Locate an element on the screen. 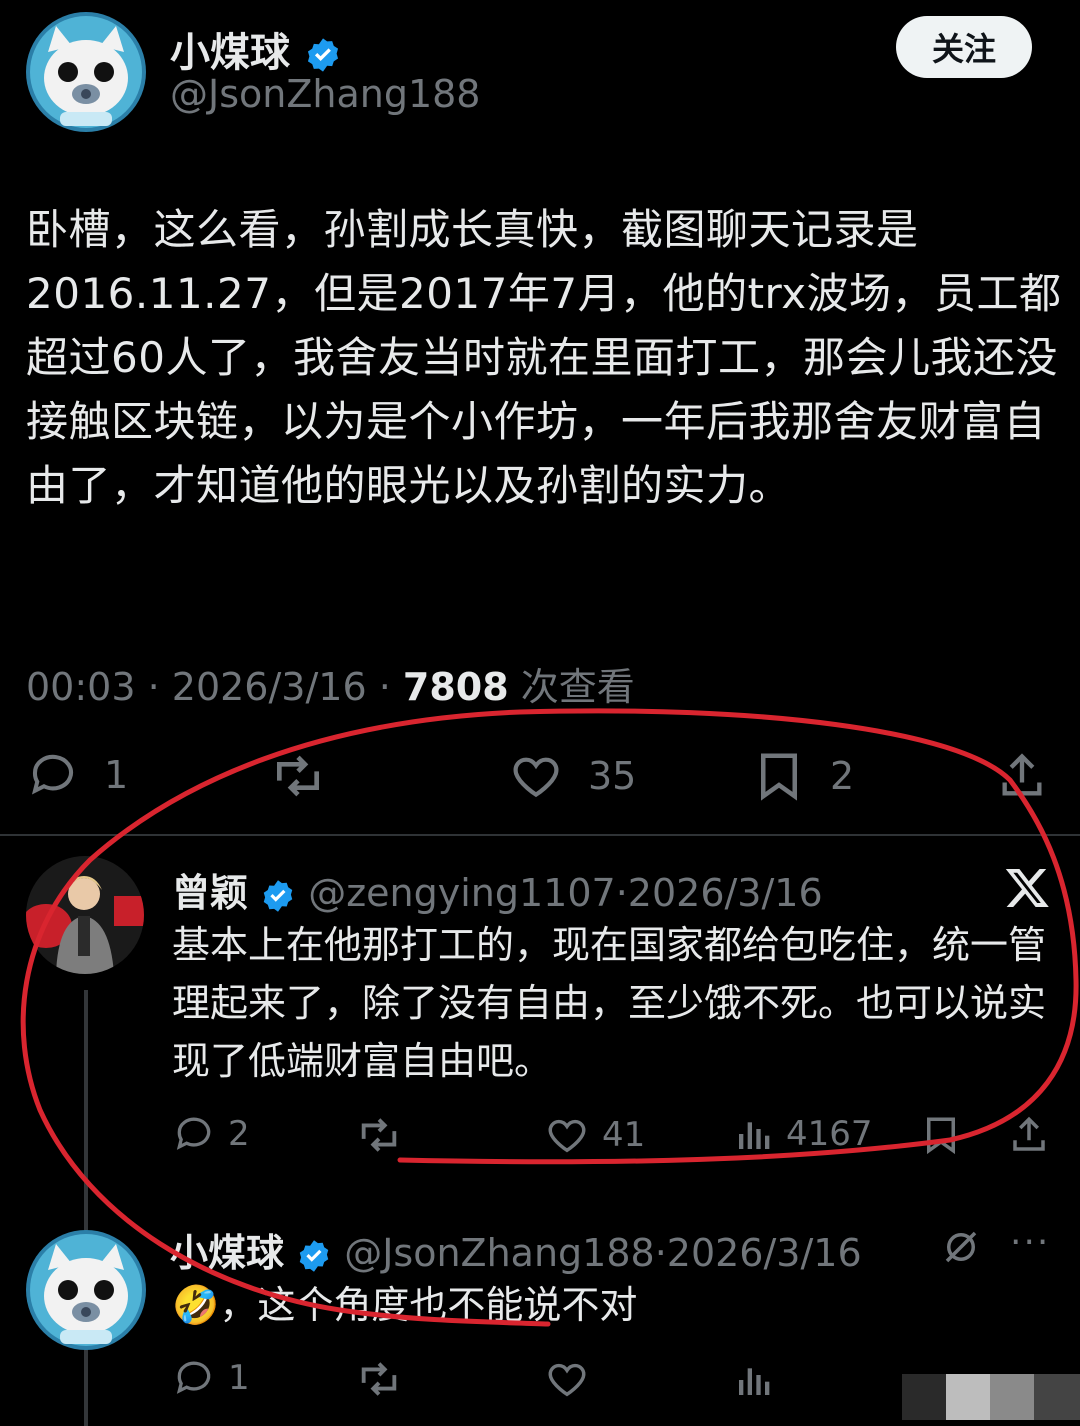 This screenshot has width=1080, height=1426. reply1-reply-count: 2 is located at coordinates (239, 1134).